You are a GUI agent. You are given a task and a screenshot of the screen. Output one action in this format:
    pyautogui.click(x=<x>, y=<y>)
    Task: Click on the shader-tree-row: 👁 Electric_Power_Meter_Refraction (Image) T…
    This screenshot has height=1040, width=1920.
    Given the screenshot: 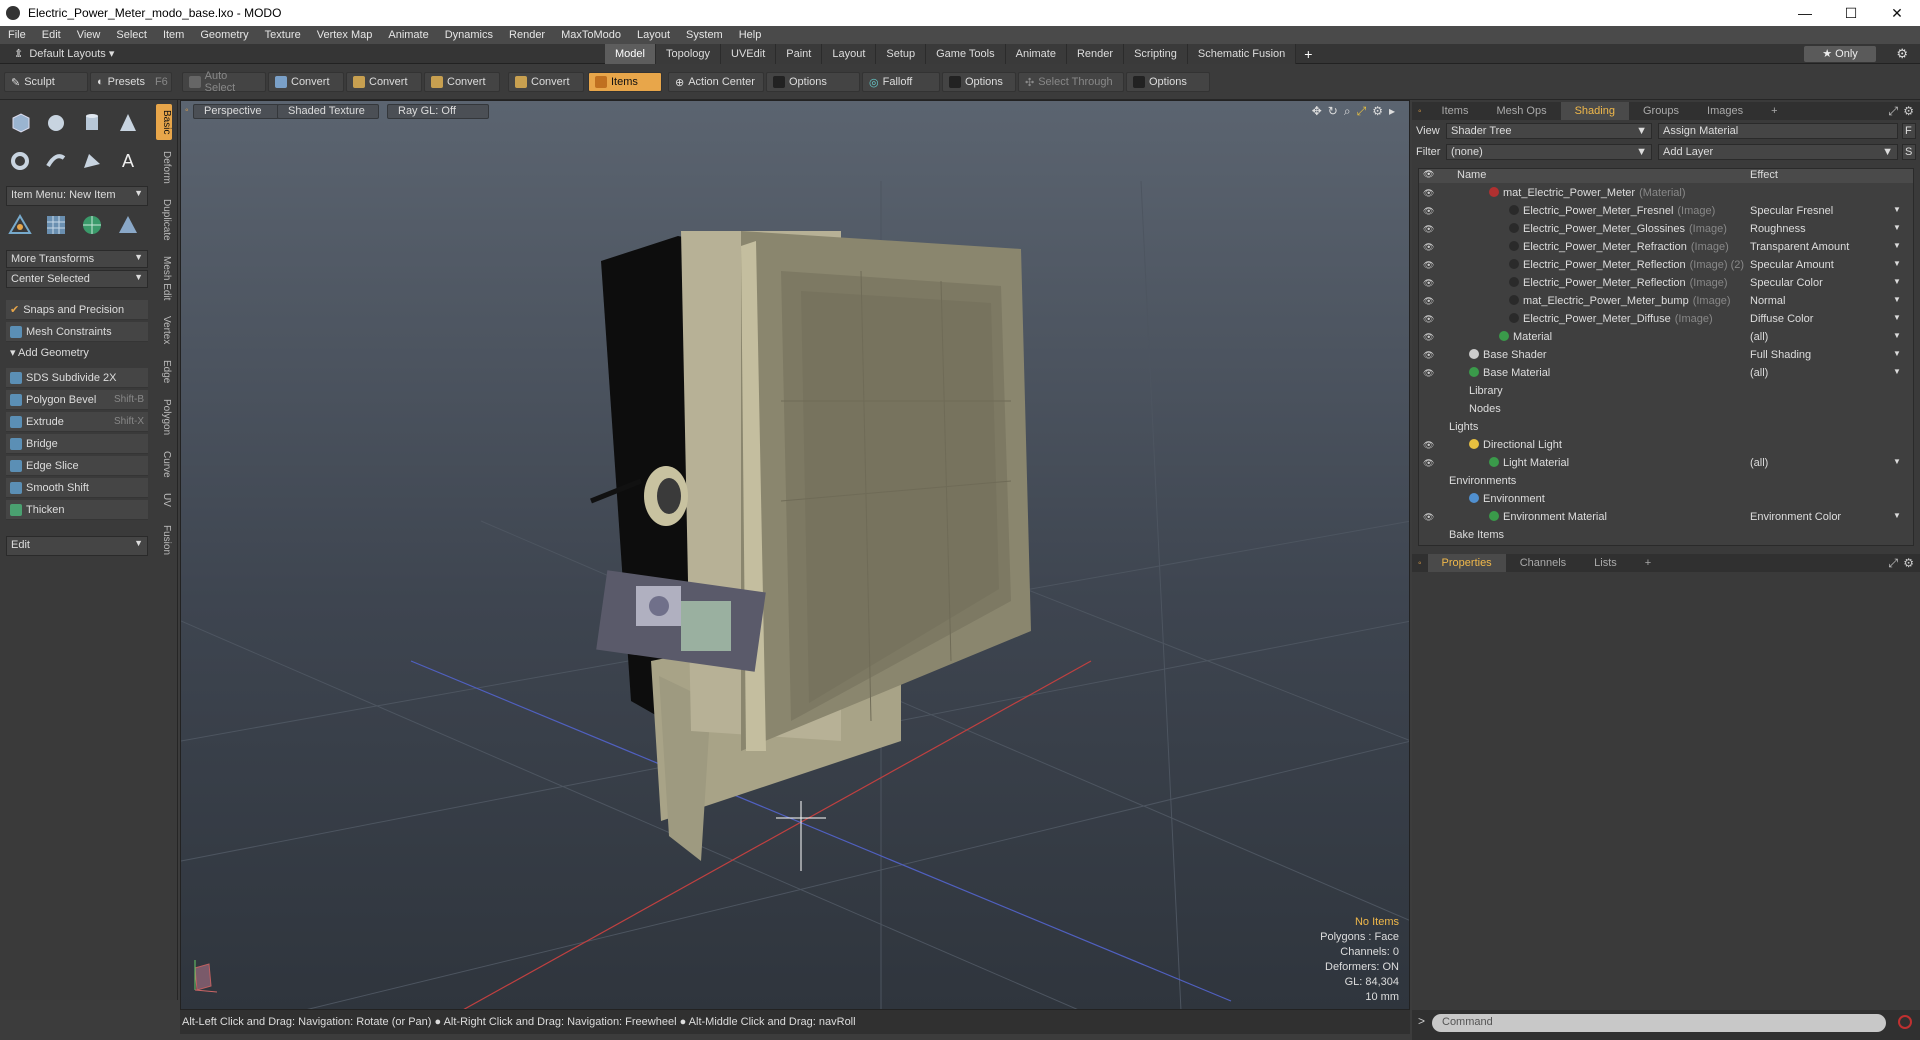 What is the action you would take?
    pyautogui.click(x=1666, y=248)
    